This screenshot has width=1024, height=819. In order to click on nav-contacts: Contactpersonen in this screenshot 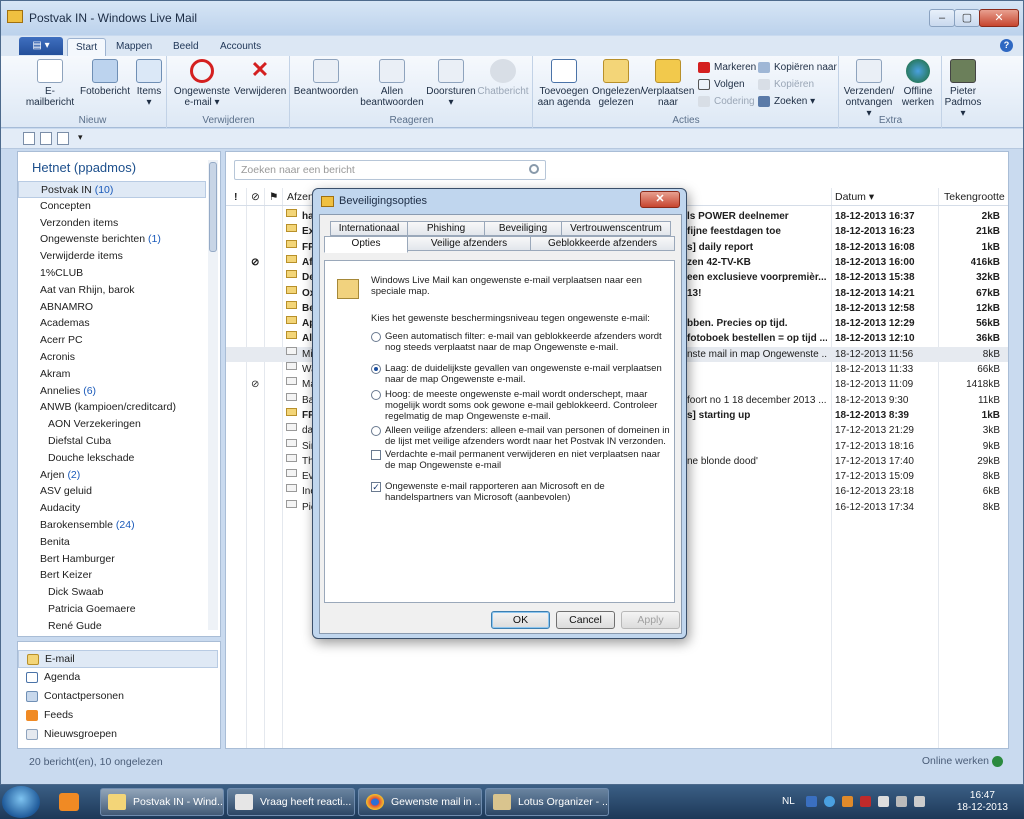, I will do `click(118, 697)`.